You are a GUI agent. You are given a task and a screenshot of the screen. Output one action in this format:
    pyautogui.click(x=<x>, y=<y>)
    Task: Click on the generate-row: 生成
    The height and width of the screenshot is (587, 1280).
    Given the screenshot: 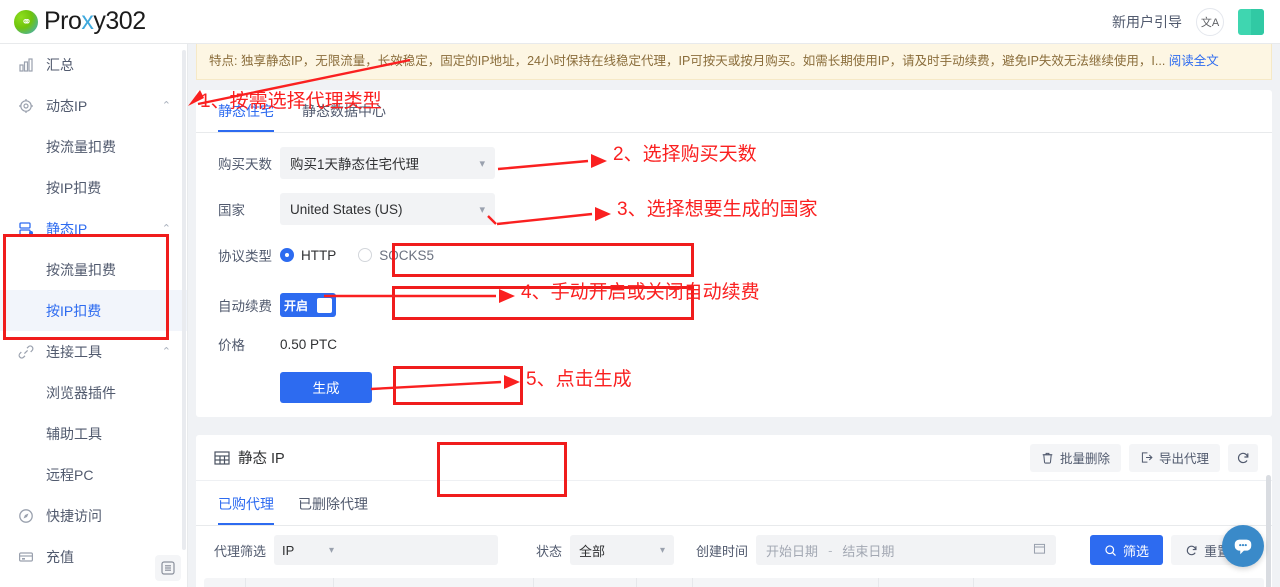 What is the action you would take?
    pyautogui.click(x=734, y=387)
    